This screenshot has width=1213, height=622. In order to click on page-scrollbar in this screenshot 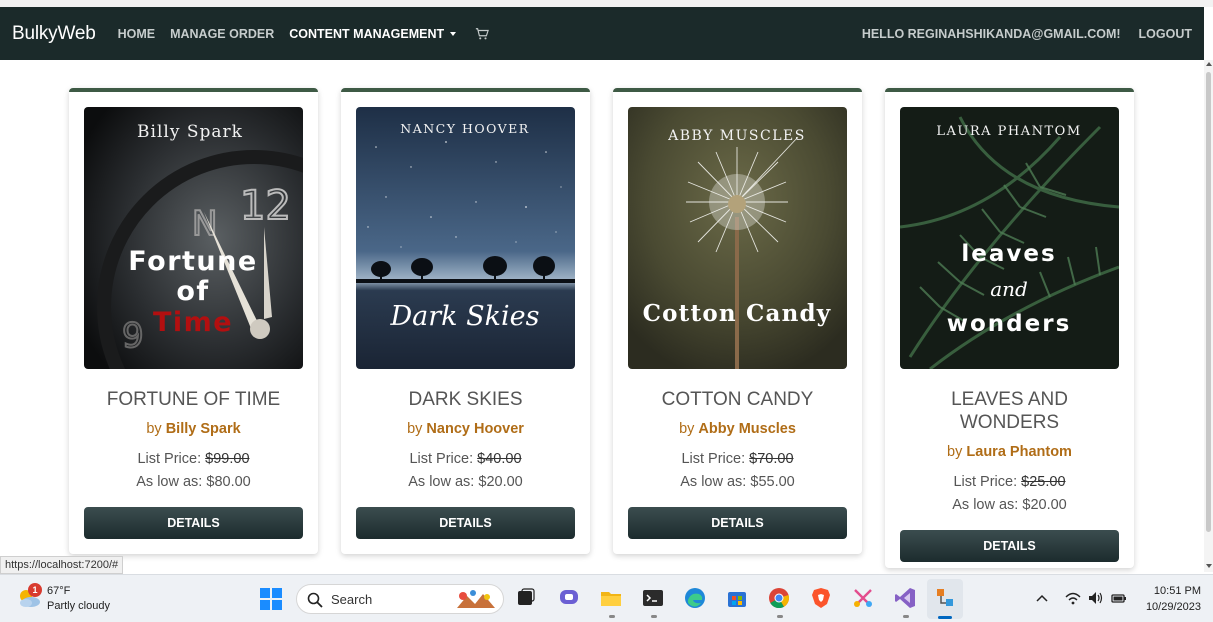, I will do `click(1208, 316)`.